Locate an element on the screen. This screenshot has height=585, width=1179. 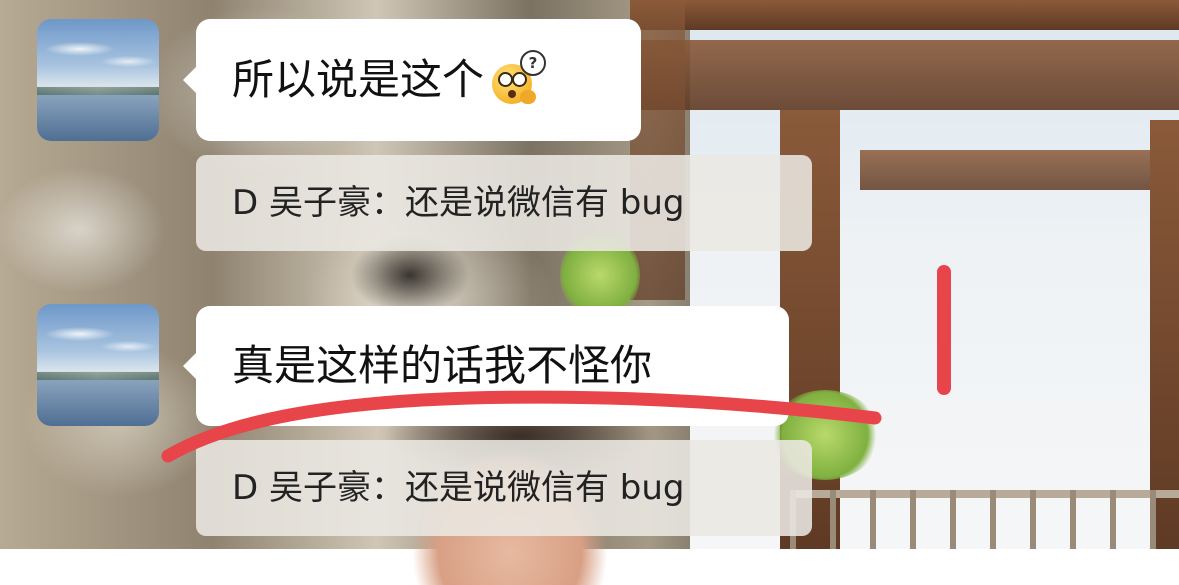
message-bubble: 真是这样的话我不怪你 is located at coordinates (486, 366).